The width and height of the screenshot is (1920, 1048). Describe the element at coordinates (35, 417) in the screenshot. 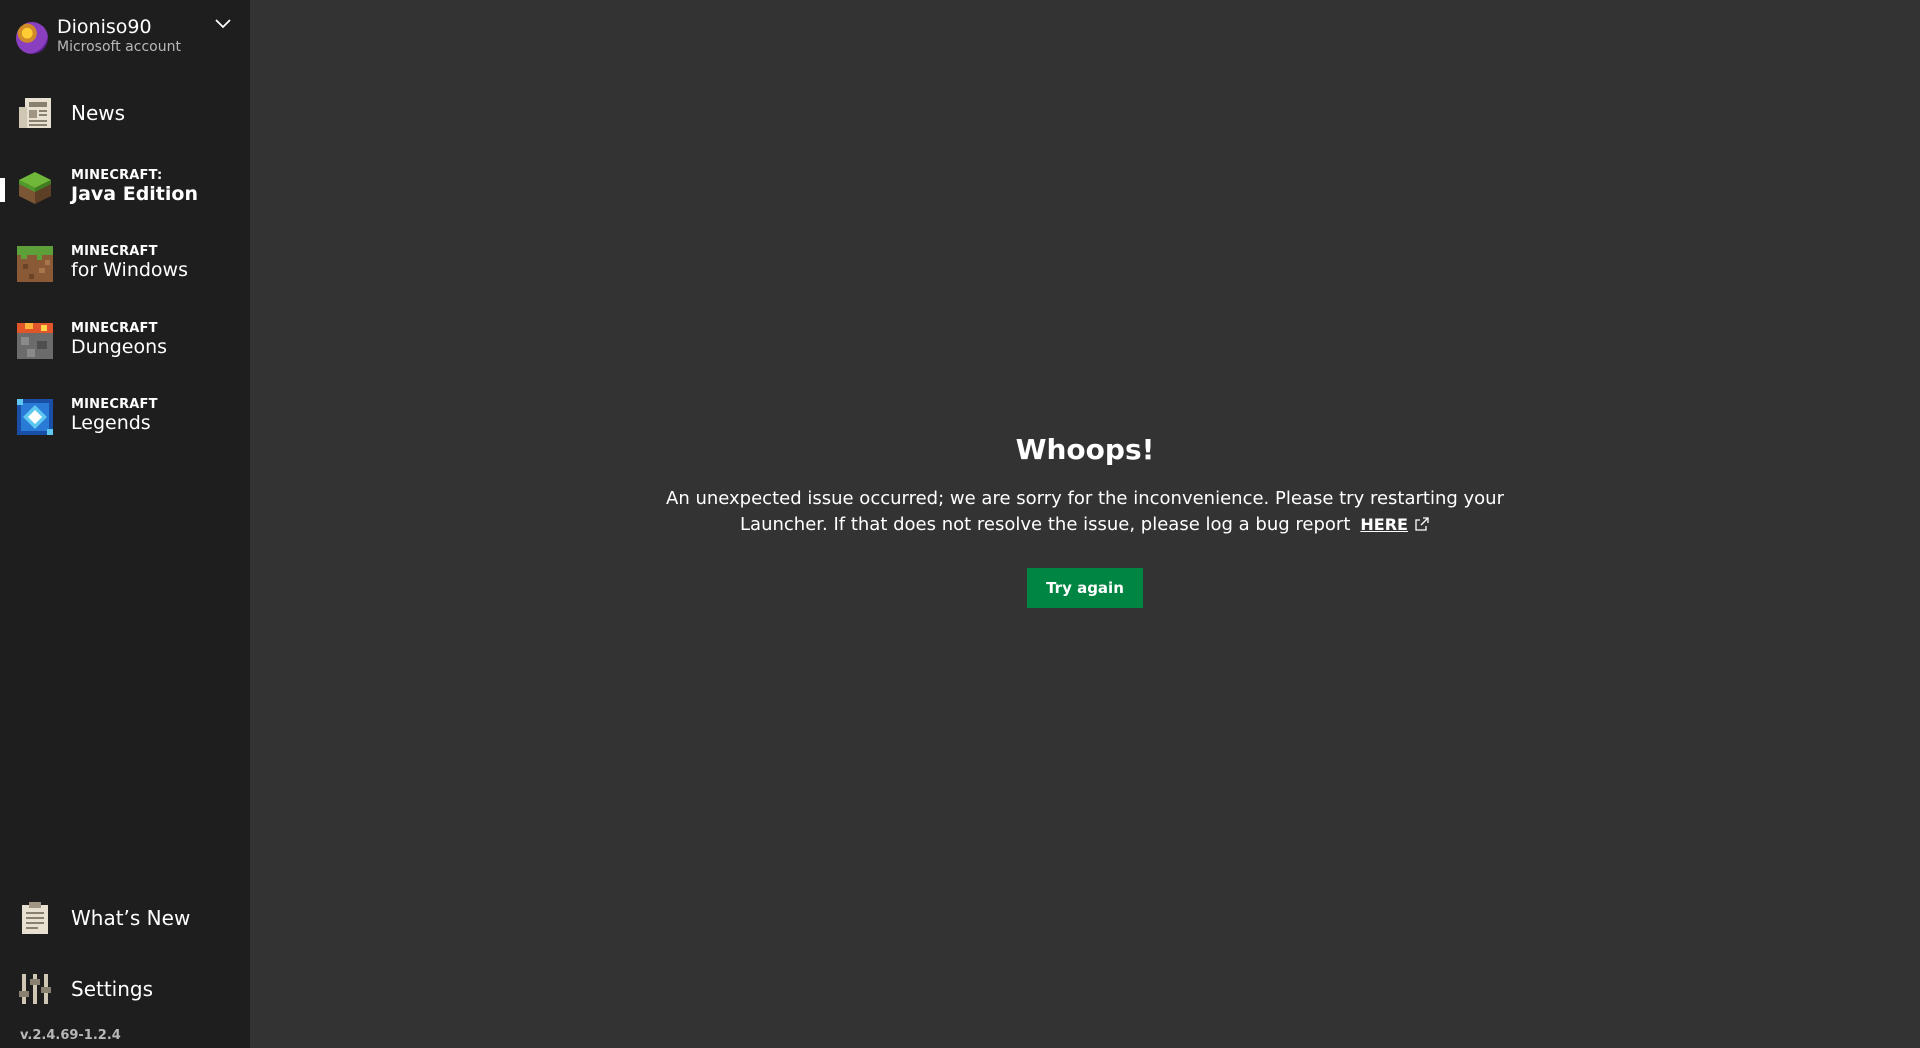

I see `legends-block-icon` at that location.